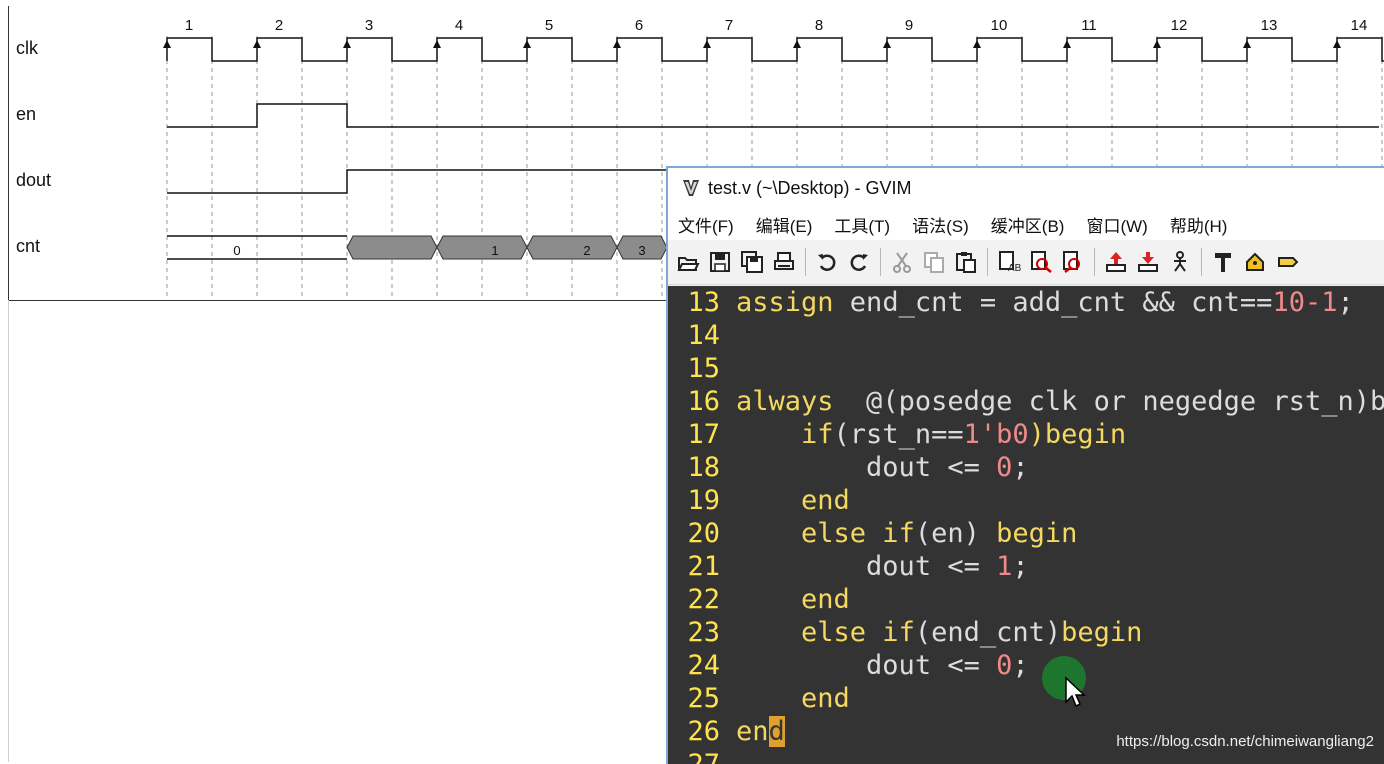 The image size is (1384, 764). I want to click on save-all-icon, so click(752, 262).